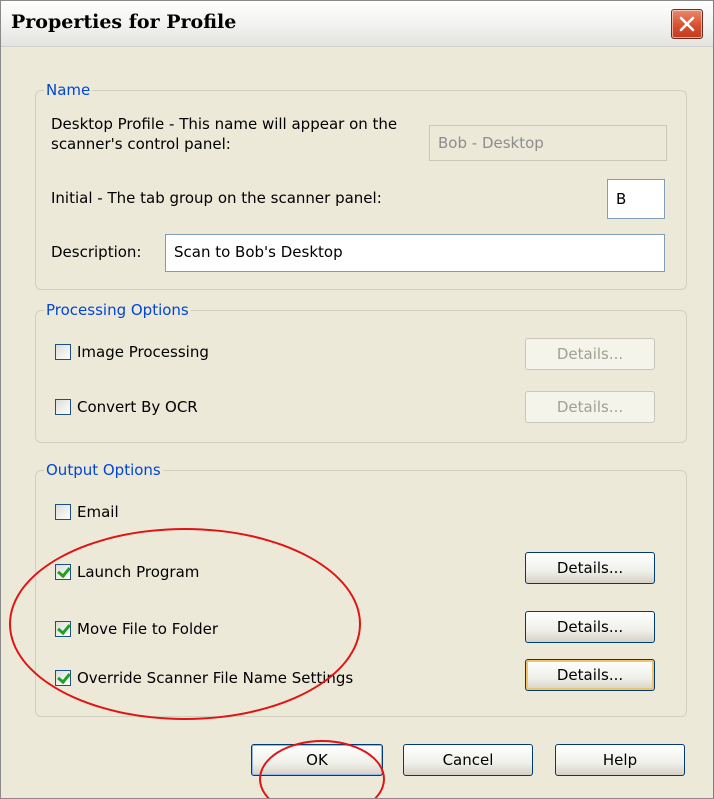 The image size is (714, 799). Describe the element at coordinates (620, 760) in the screenshot. I see `help-button: Help` at that location.